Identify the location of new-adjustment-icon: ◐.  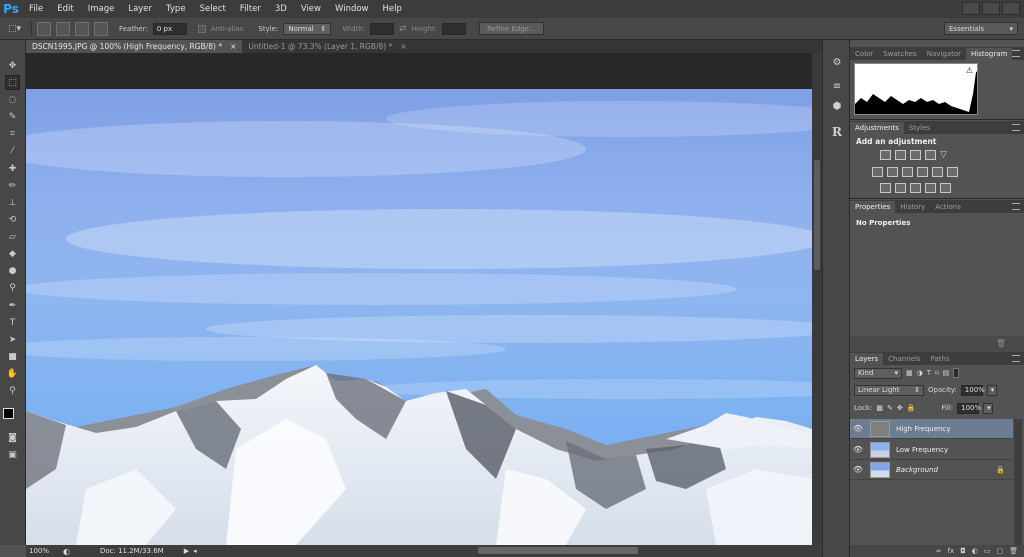
(975, 551).